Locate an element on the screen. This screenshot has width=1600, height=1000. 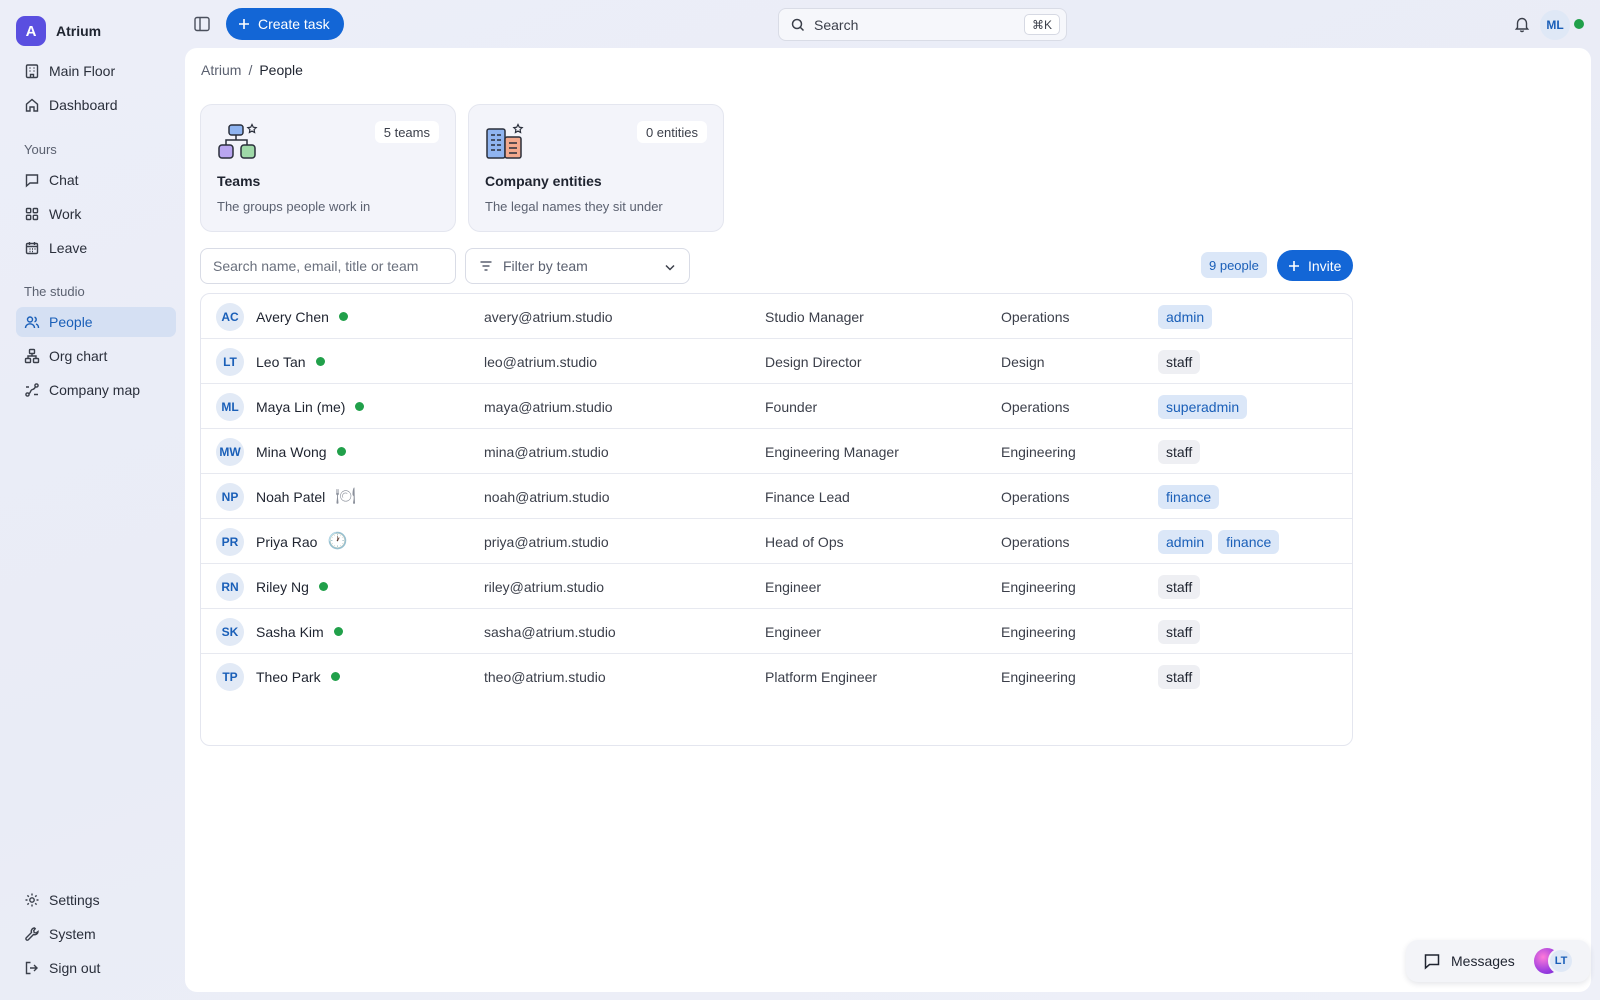
entities-count-badge: 0 entities is located at coordinates (671, 132).